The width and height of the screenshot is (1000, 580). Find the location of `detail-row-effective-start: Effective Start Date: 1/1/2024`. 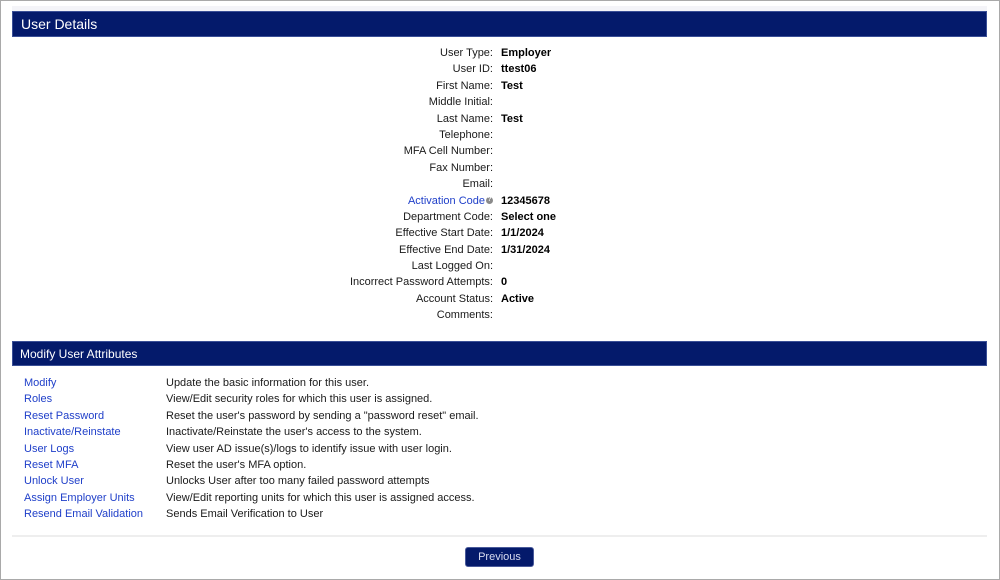

detail-row-effective-start: Effective Start Date: 1/1/2024 is located at coordinates (500, 235).